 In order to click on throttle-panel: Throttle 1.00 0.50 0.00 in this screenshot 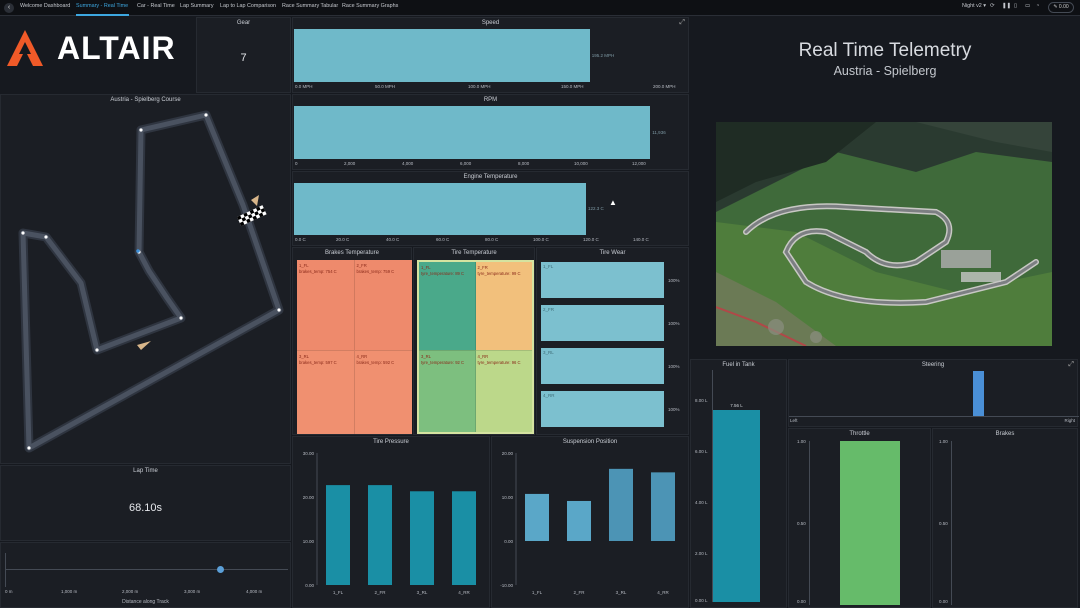, I will do `click(859, 518)`.